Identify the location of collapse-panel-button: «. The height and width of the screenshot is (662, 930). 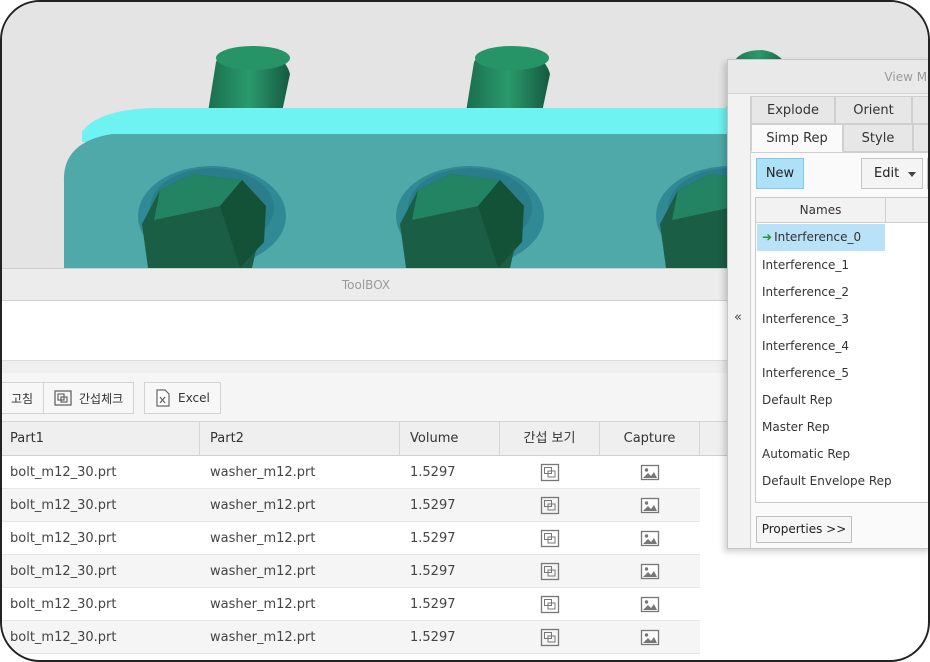
(738, 317).